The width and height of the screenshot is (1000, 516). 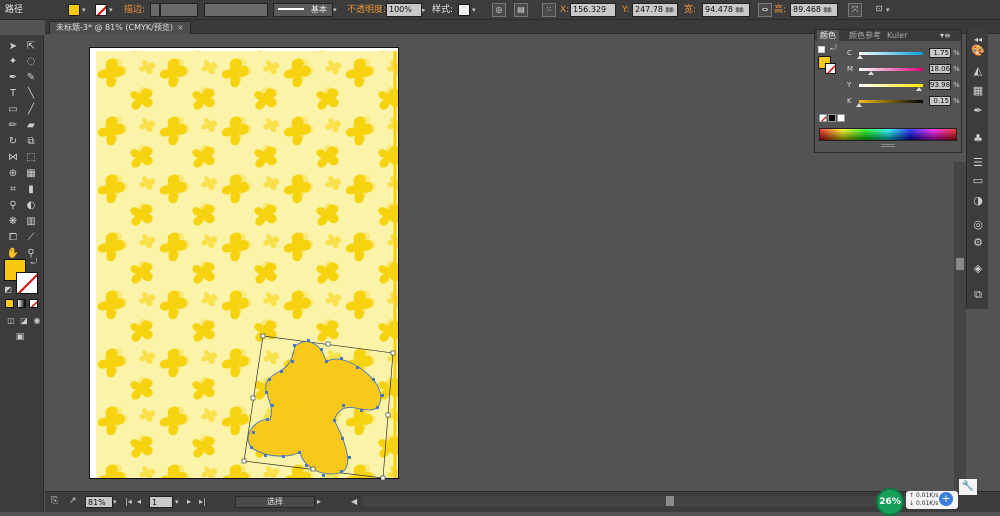 I want to click on brush-dropdown-icon: ▾, so click(x=335, y=10).